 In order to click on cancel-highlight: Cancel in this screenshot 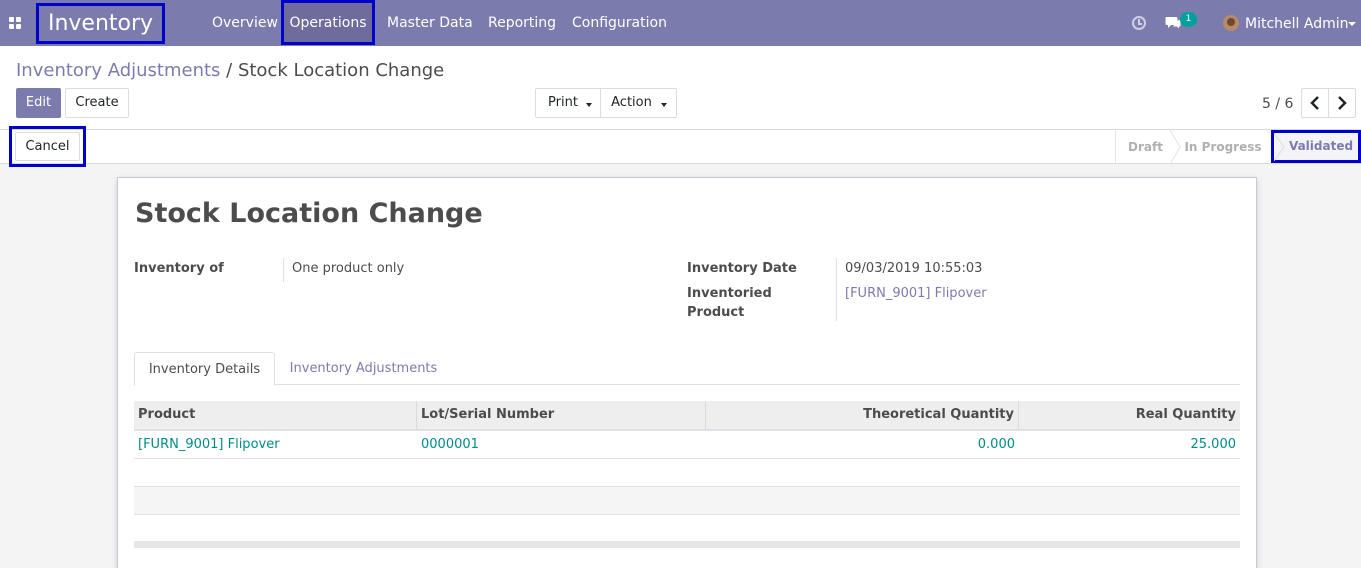, I will do `click(47, 146)`.